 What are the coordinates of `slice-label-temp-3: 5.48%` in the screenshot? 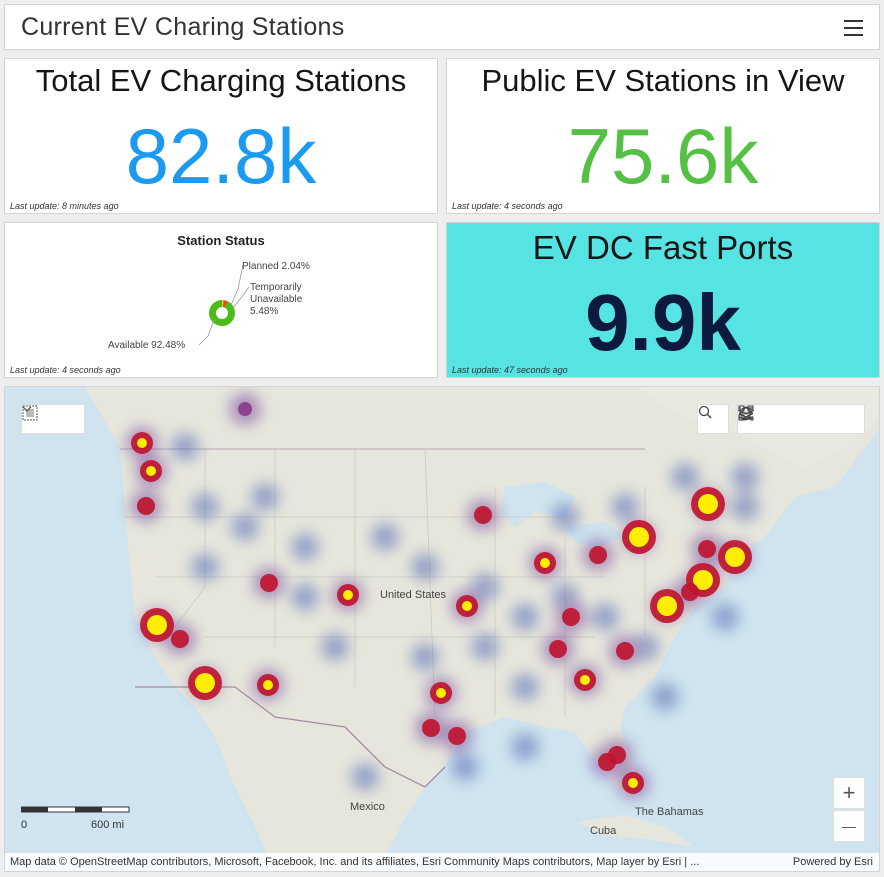 It's located at (264, 311).